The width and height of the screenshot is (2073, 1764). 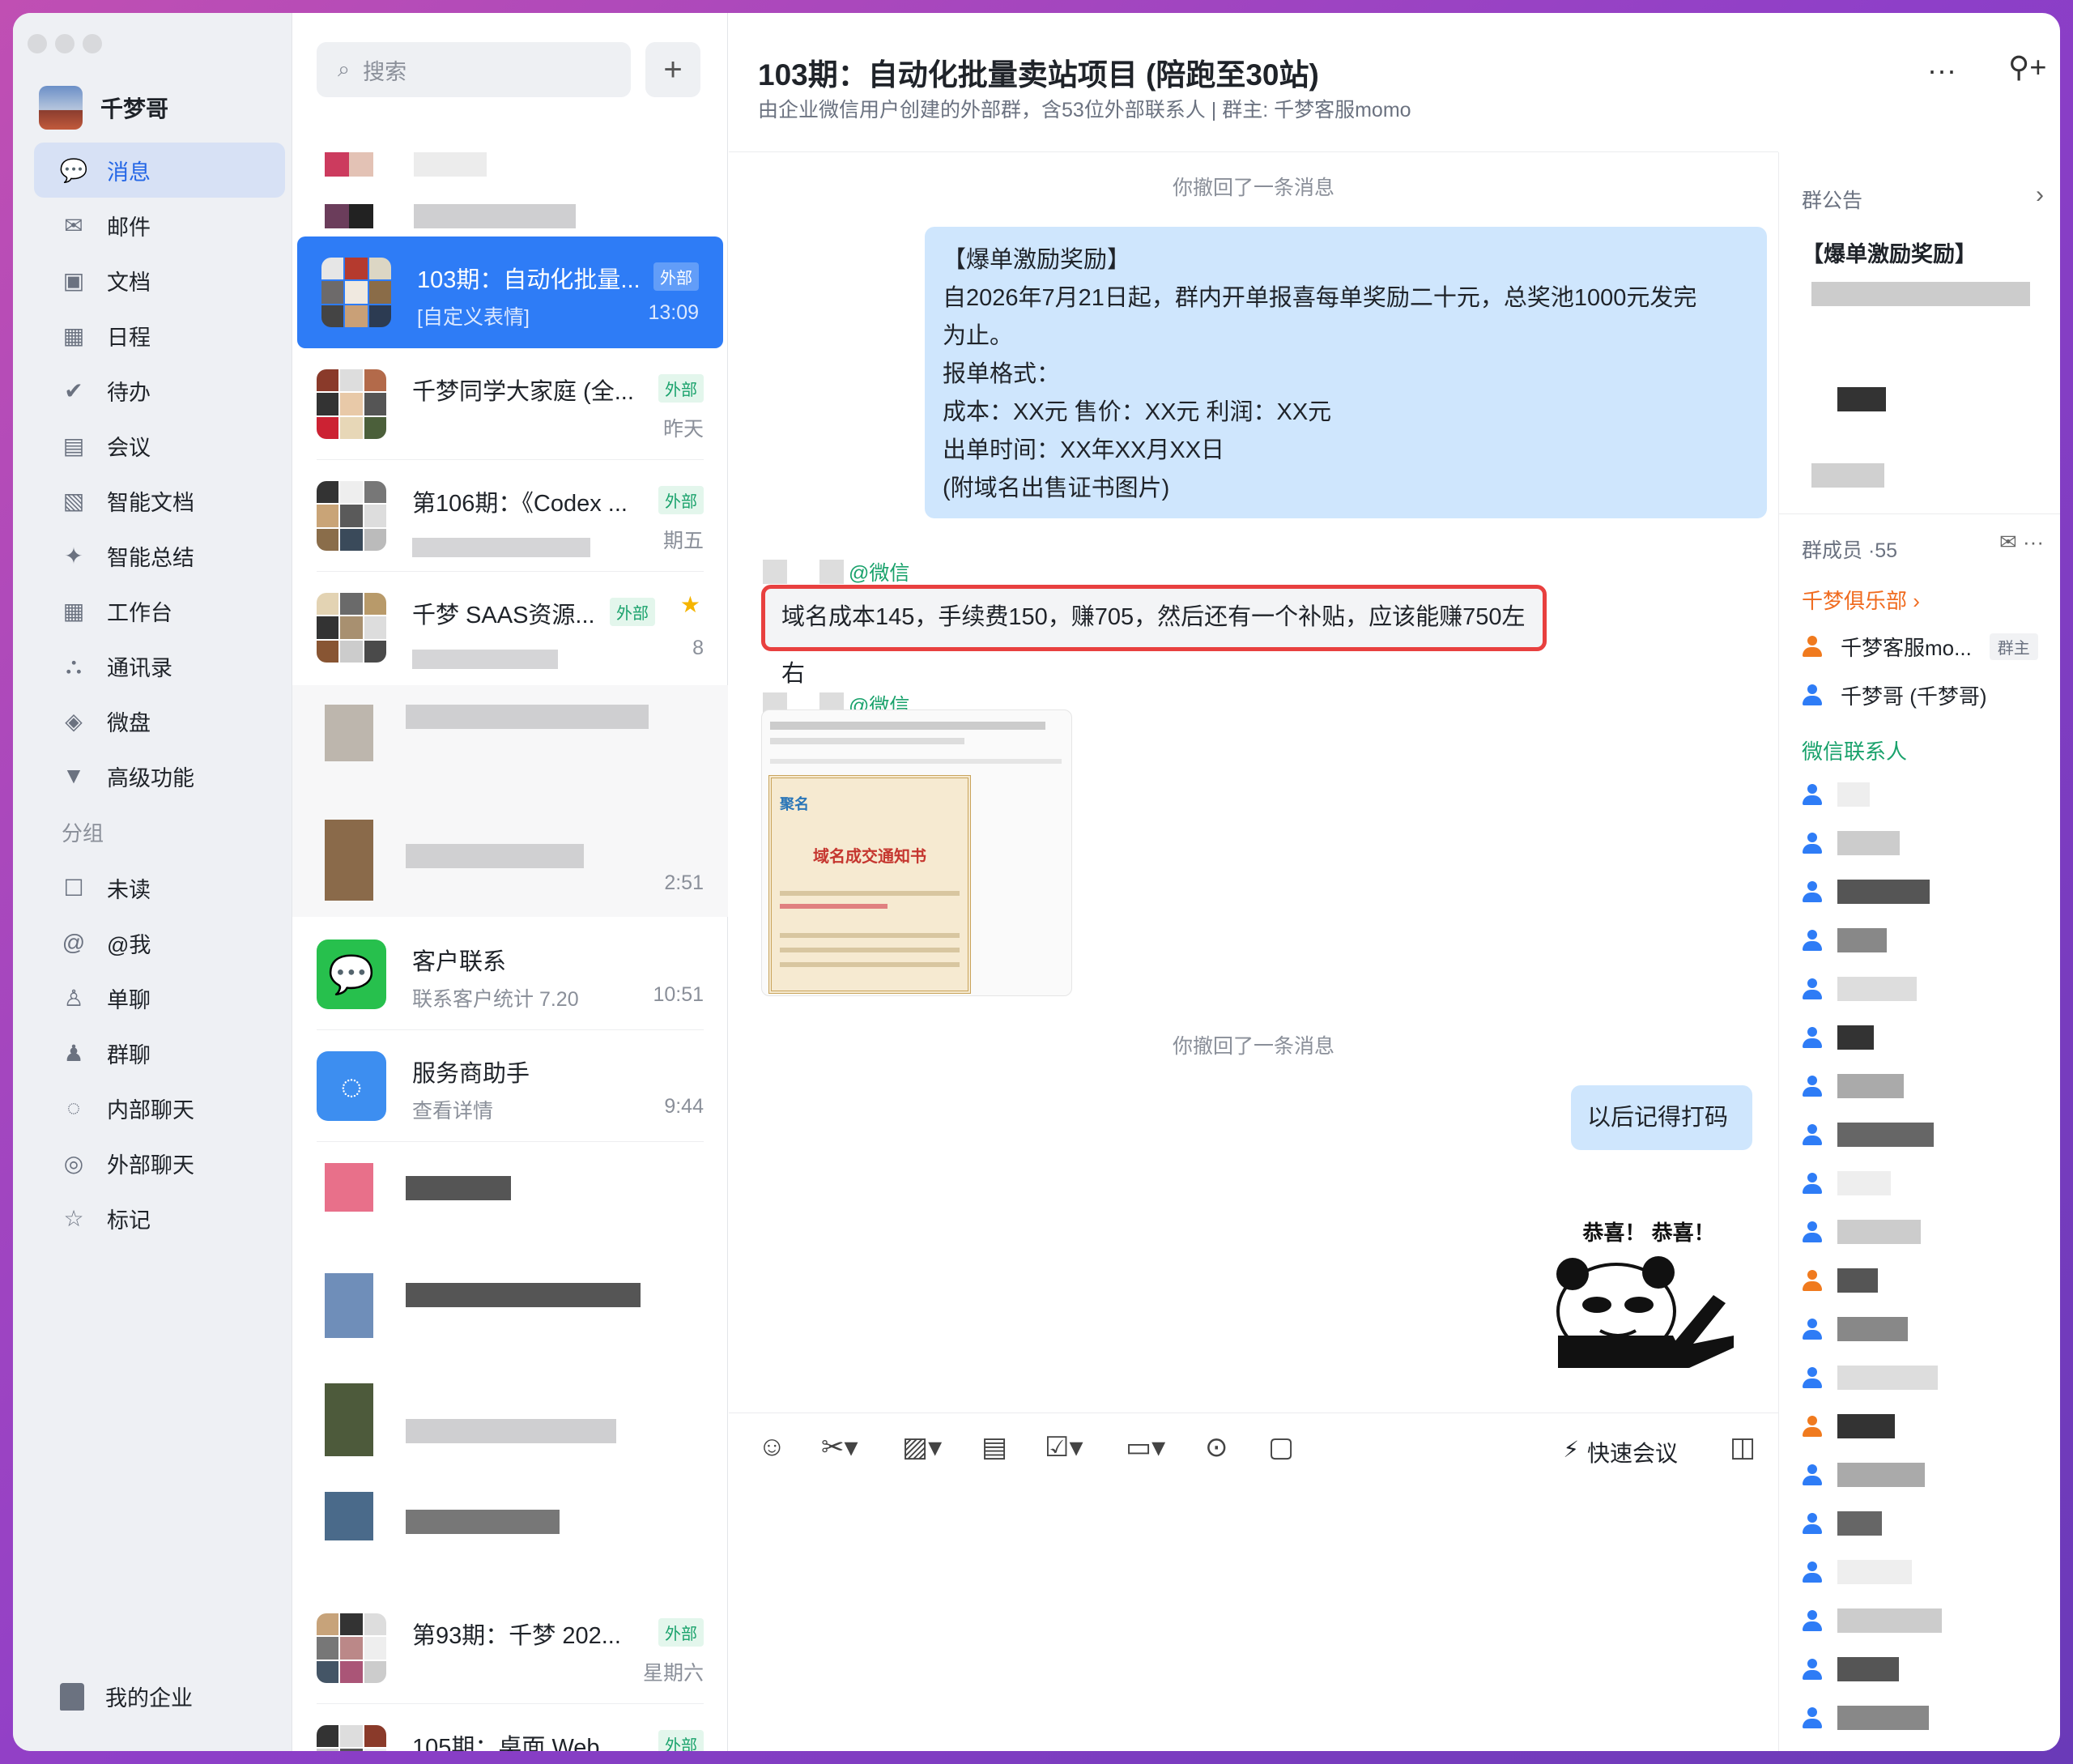 I want to click on todo-icon: ☑▾, so click(x=1064, y=1447).